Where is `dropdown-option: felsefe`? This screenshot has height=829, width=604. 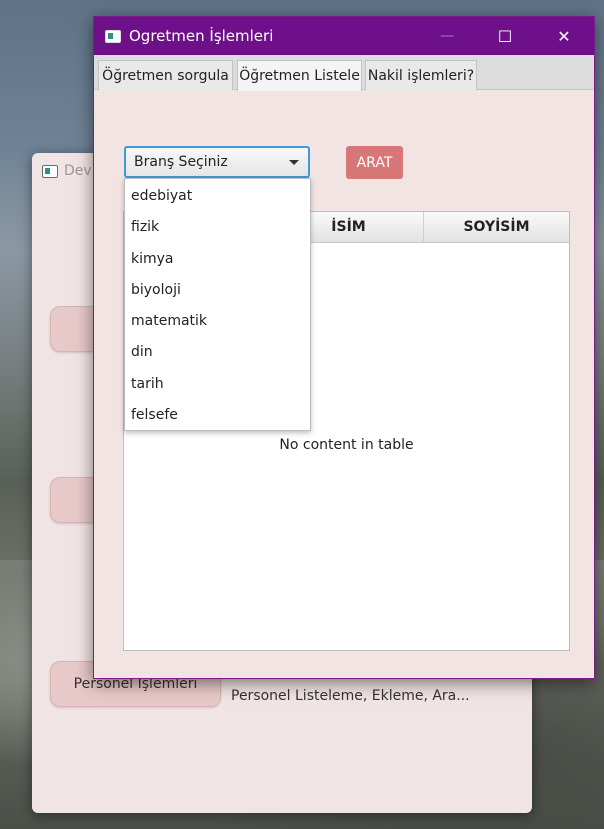
dropdown-option: felsefe is located at coordinates (217, 414).